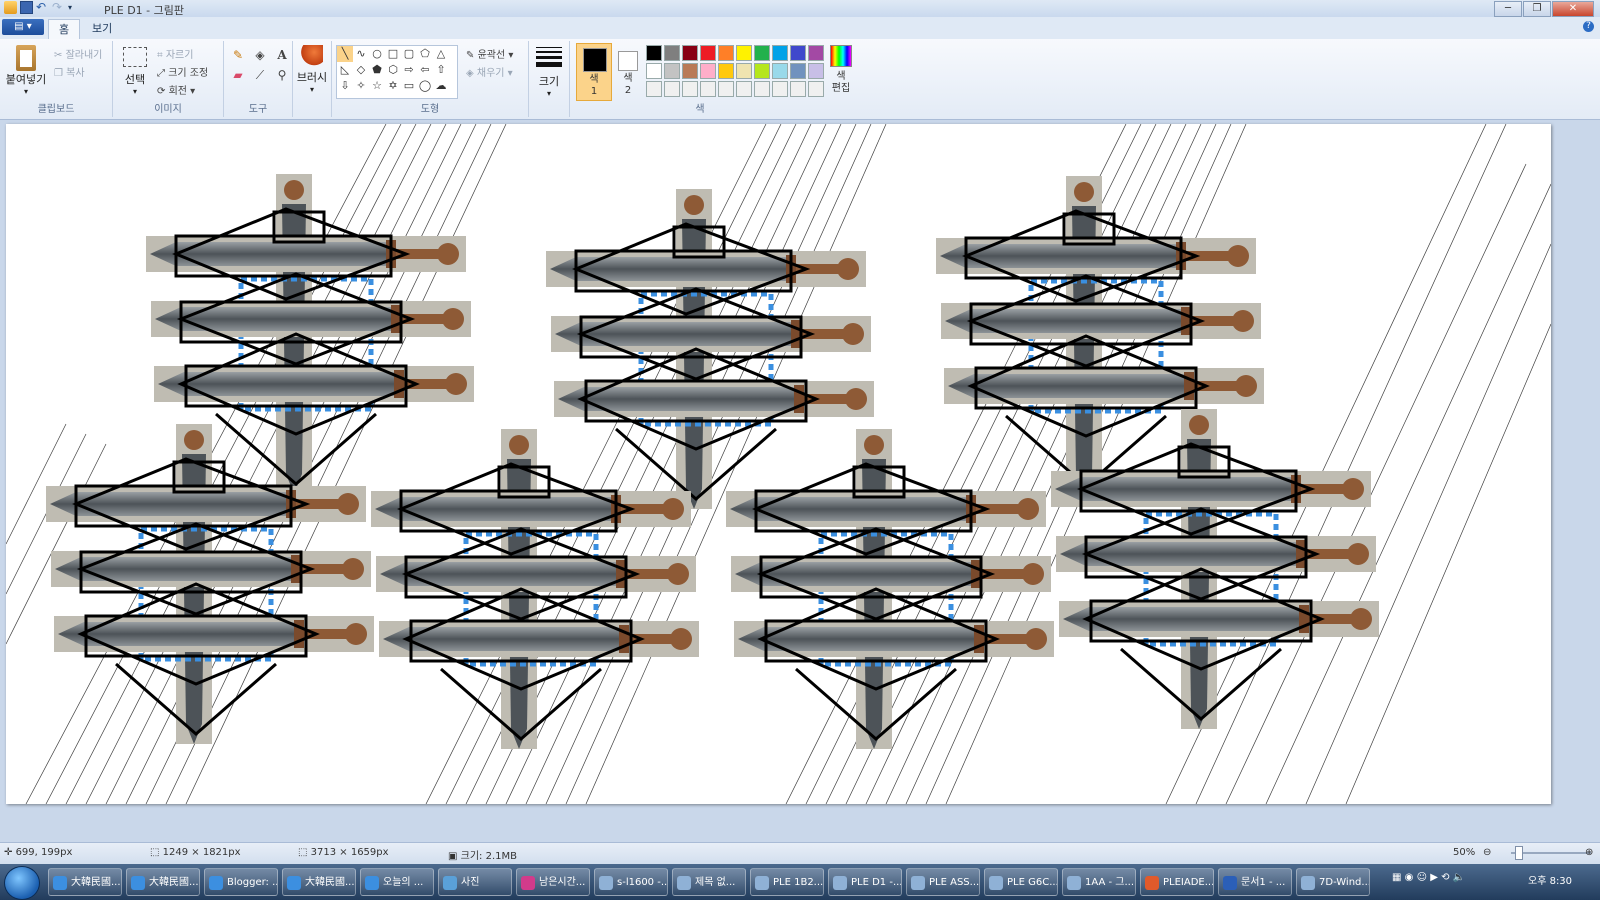  Describe the element at coordinates (102, 28) in the screenshot. I see `tab-view: 보기` at that location.